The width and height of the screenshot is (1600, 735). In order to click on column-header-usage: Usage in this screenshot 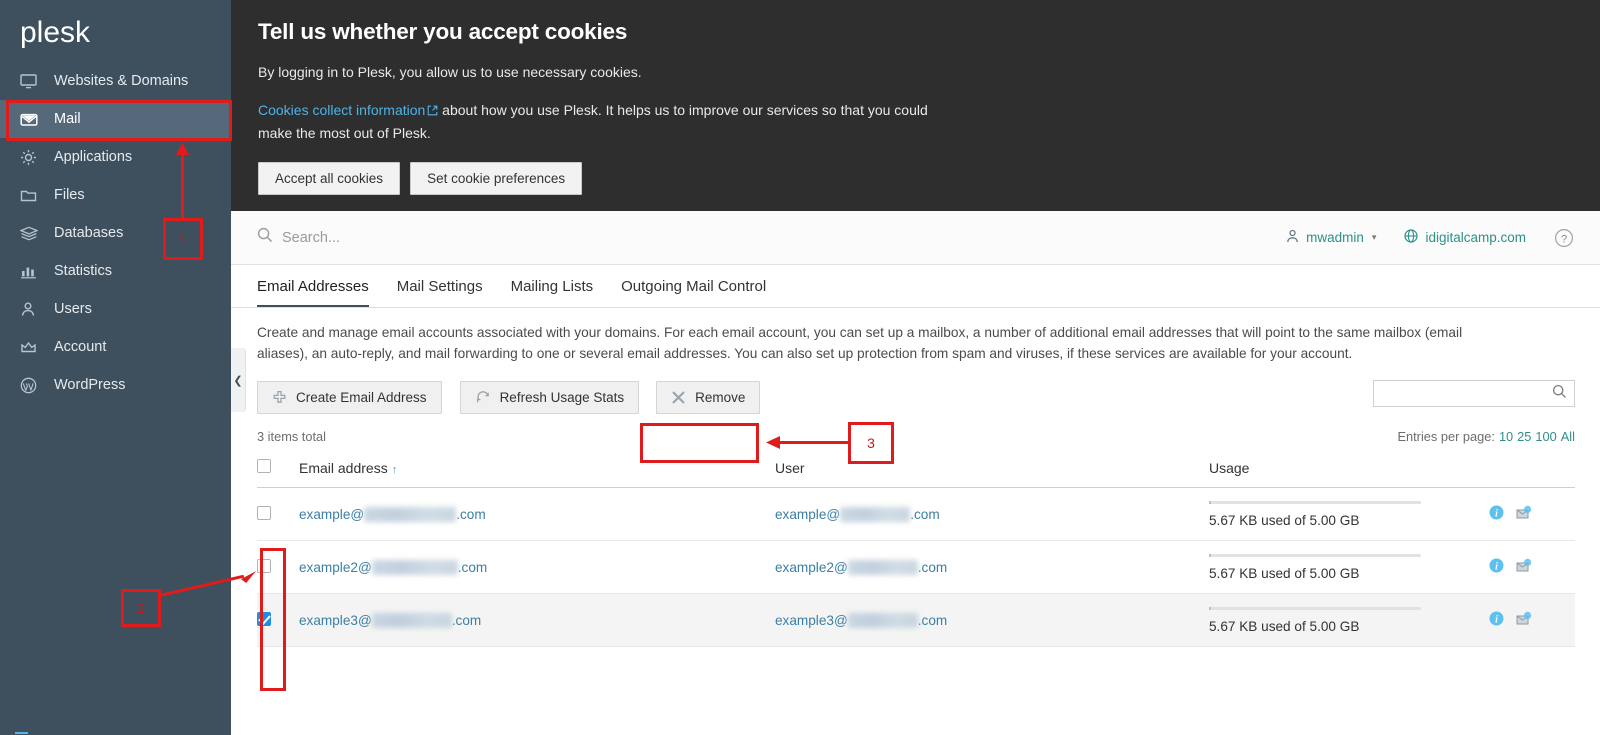, I will do `click(1392, 470)`.